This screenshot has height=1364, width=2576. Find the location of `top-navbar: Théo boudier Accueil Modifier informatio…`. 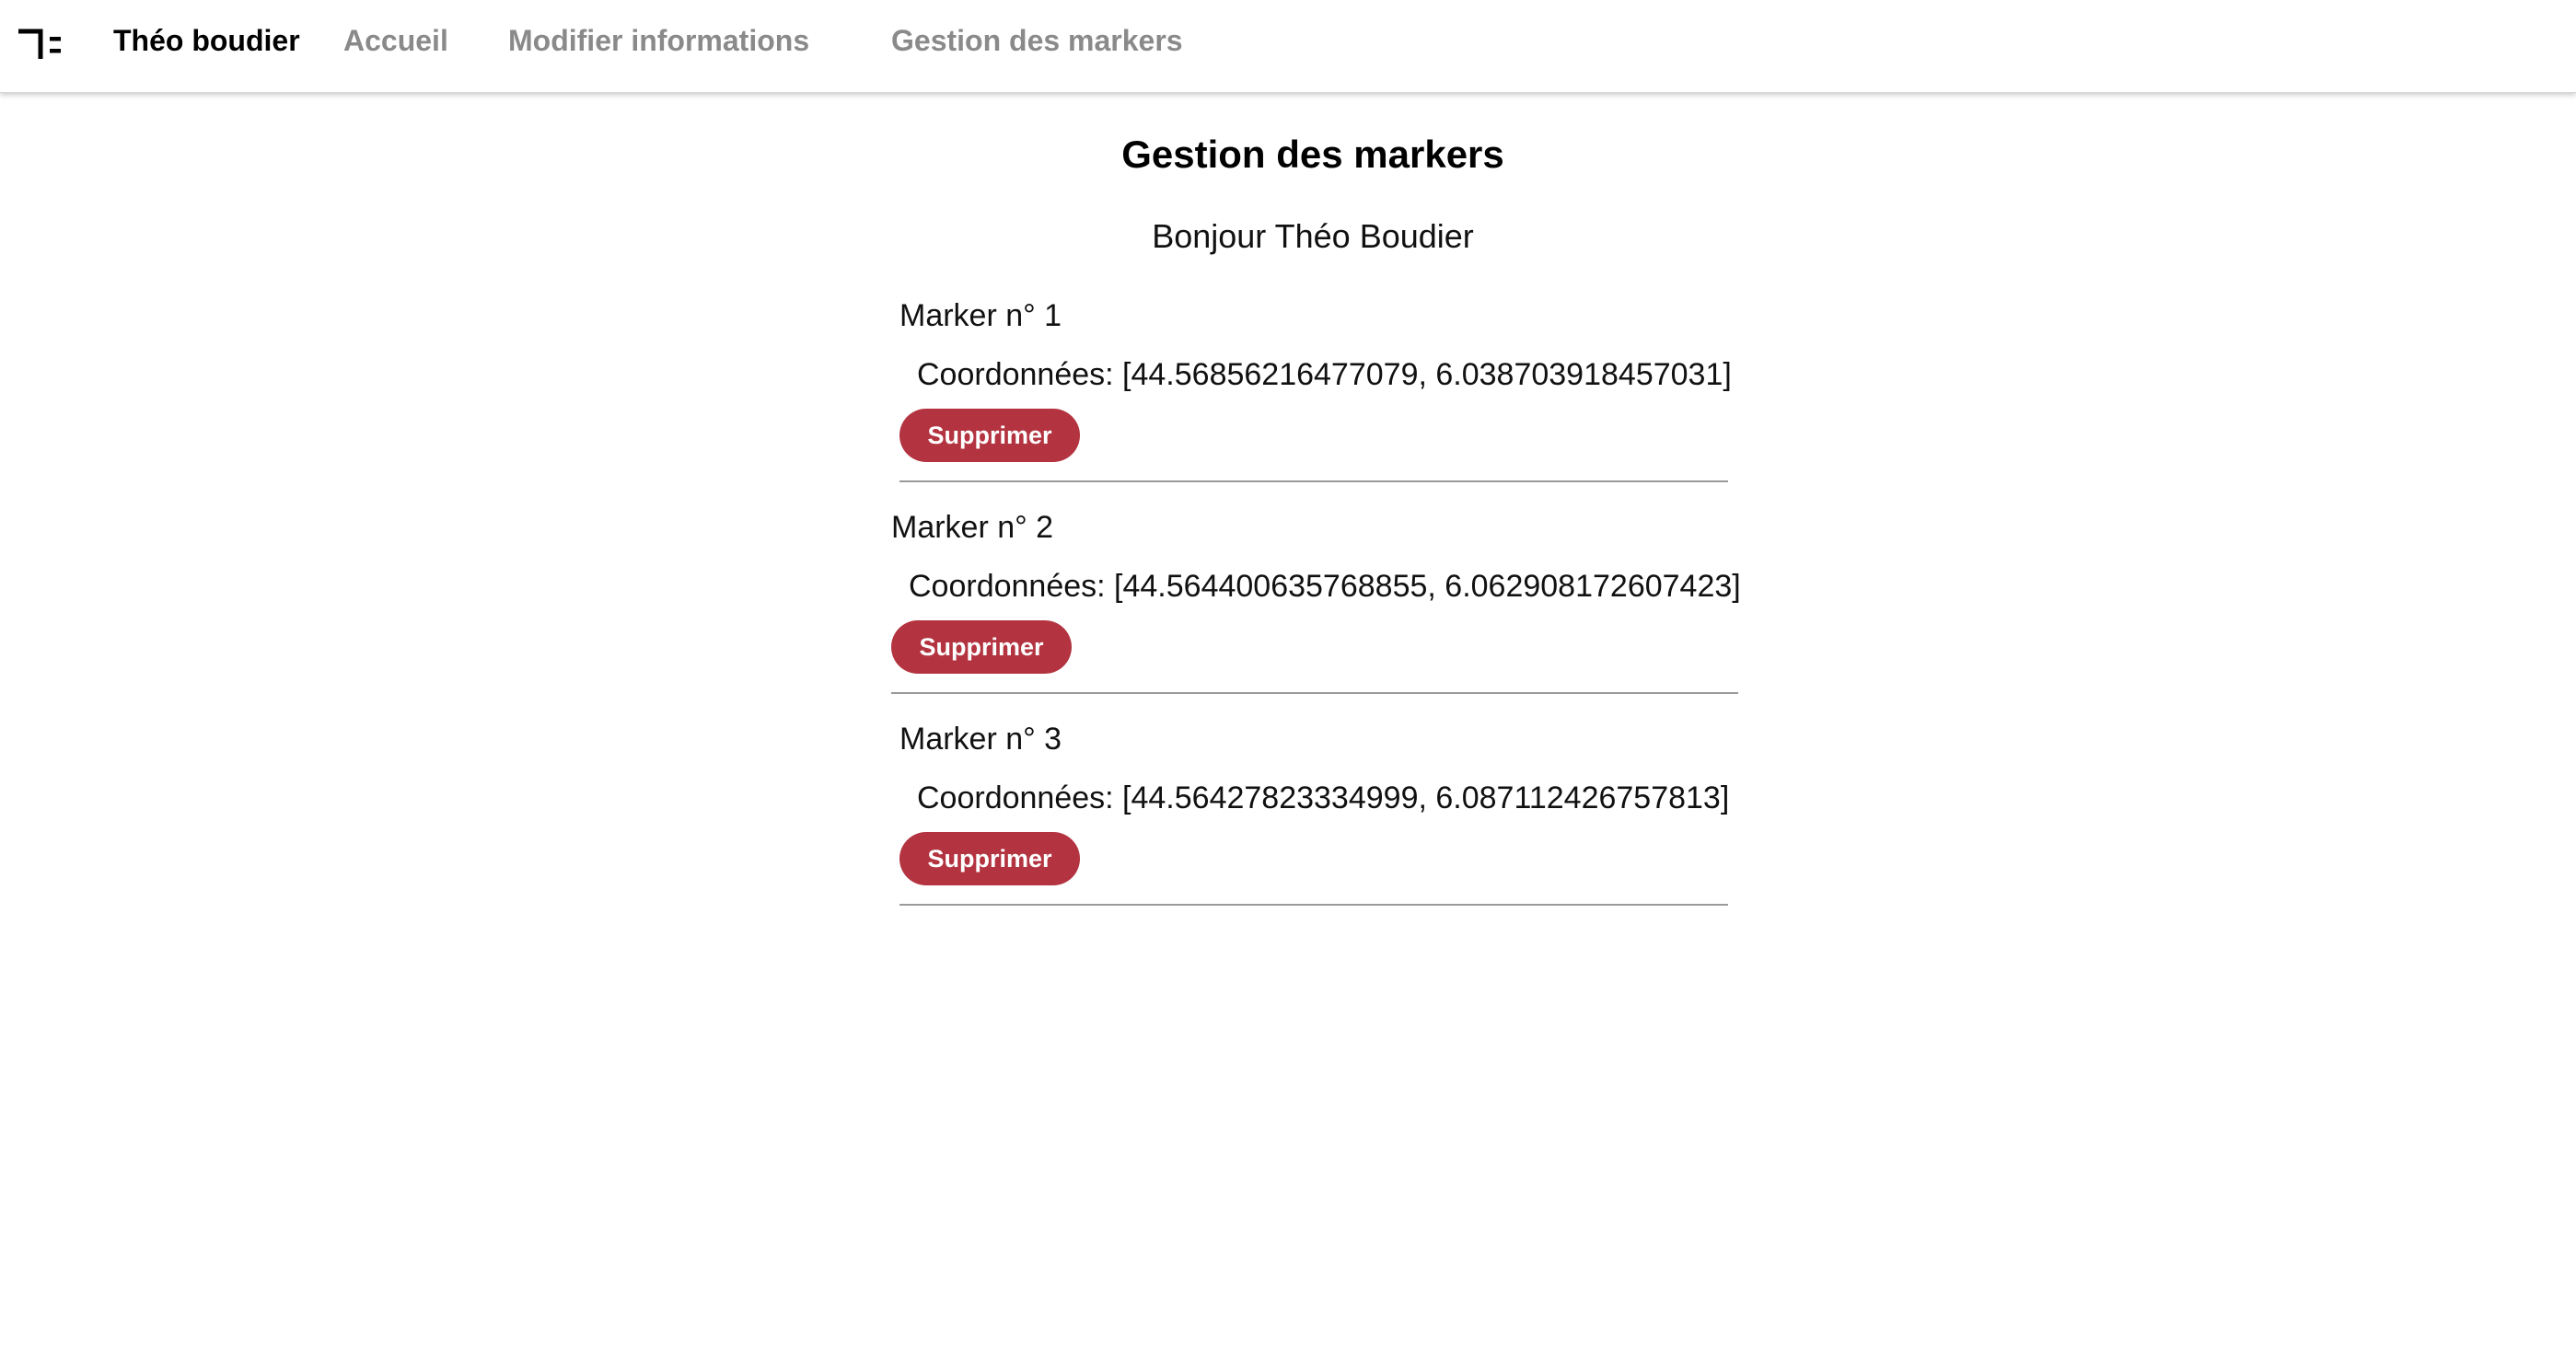

top-navbar: Théo boudier Accueil Modifier informatio… is located at coordinates (1288, 46).